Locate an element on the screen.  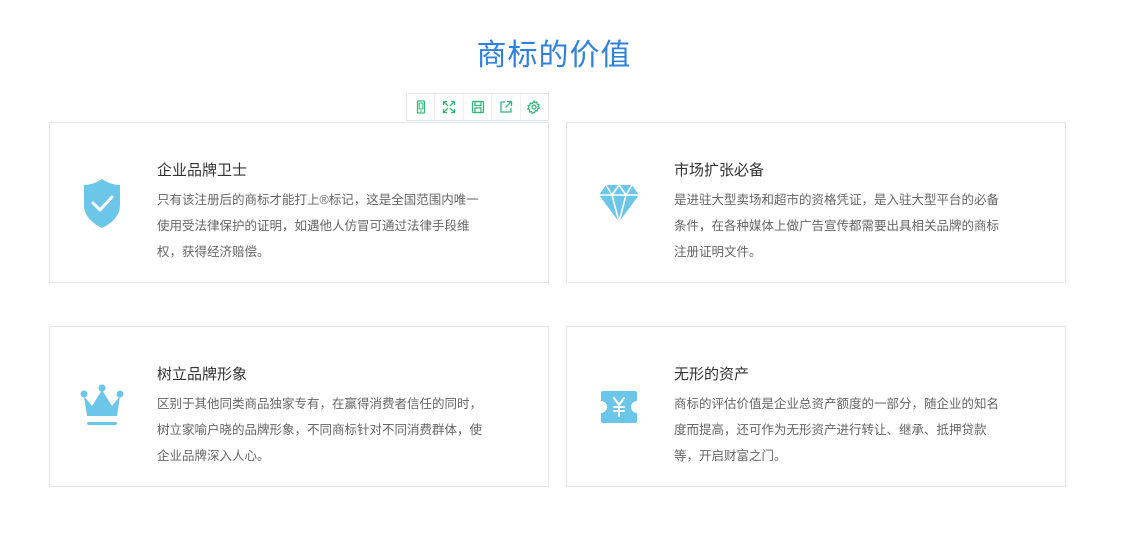
gear-icon is located at coordinates (534, 107).